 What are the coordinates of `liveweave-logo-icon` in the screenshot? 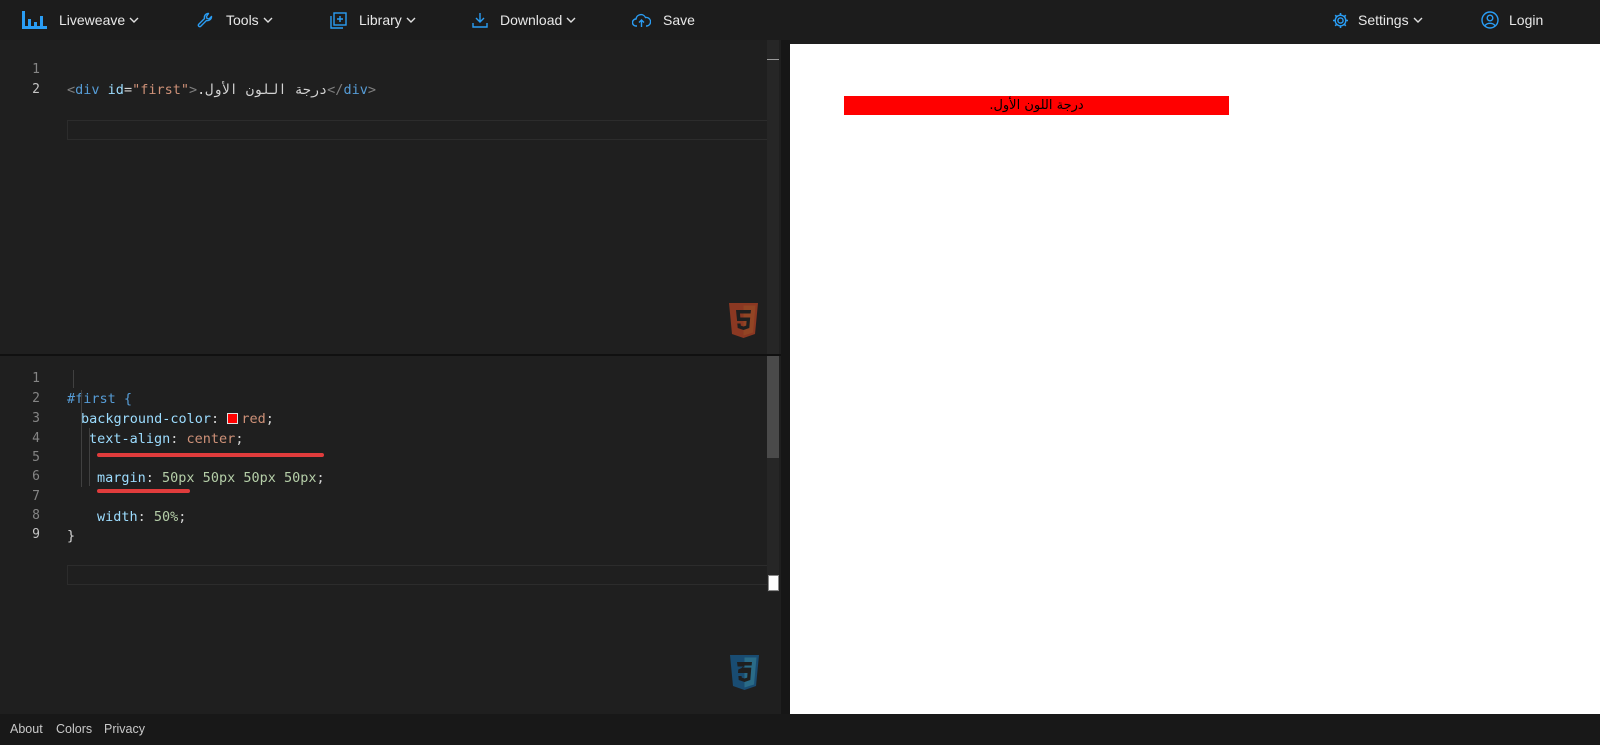 It's located at (34, 20).